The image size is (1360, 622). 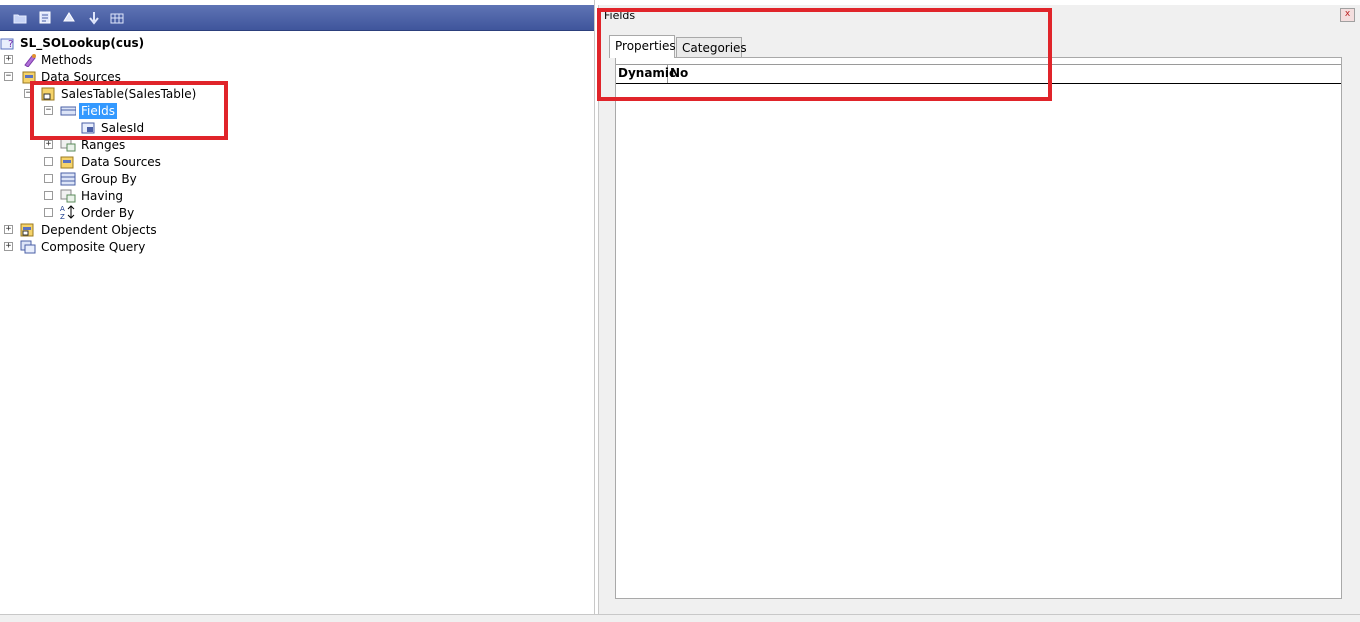 I want to click on tree-item-having: Having, so click(x=150, y=196).